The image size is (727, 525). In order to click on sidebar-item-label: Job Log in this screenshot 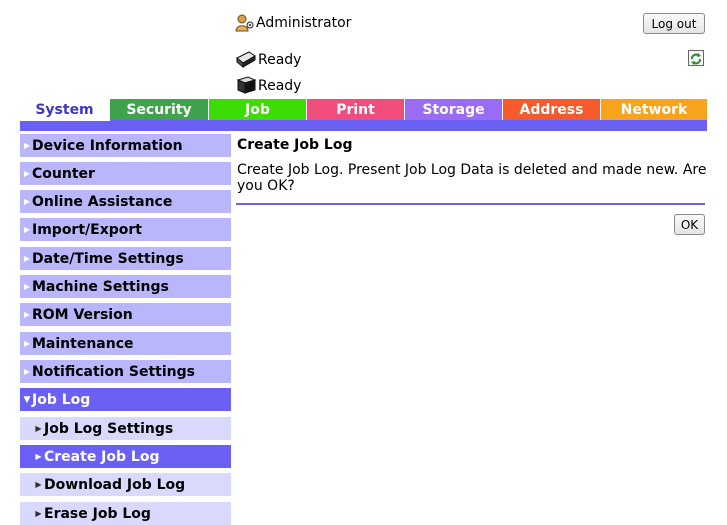, I will do `click(61, 399)`.